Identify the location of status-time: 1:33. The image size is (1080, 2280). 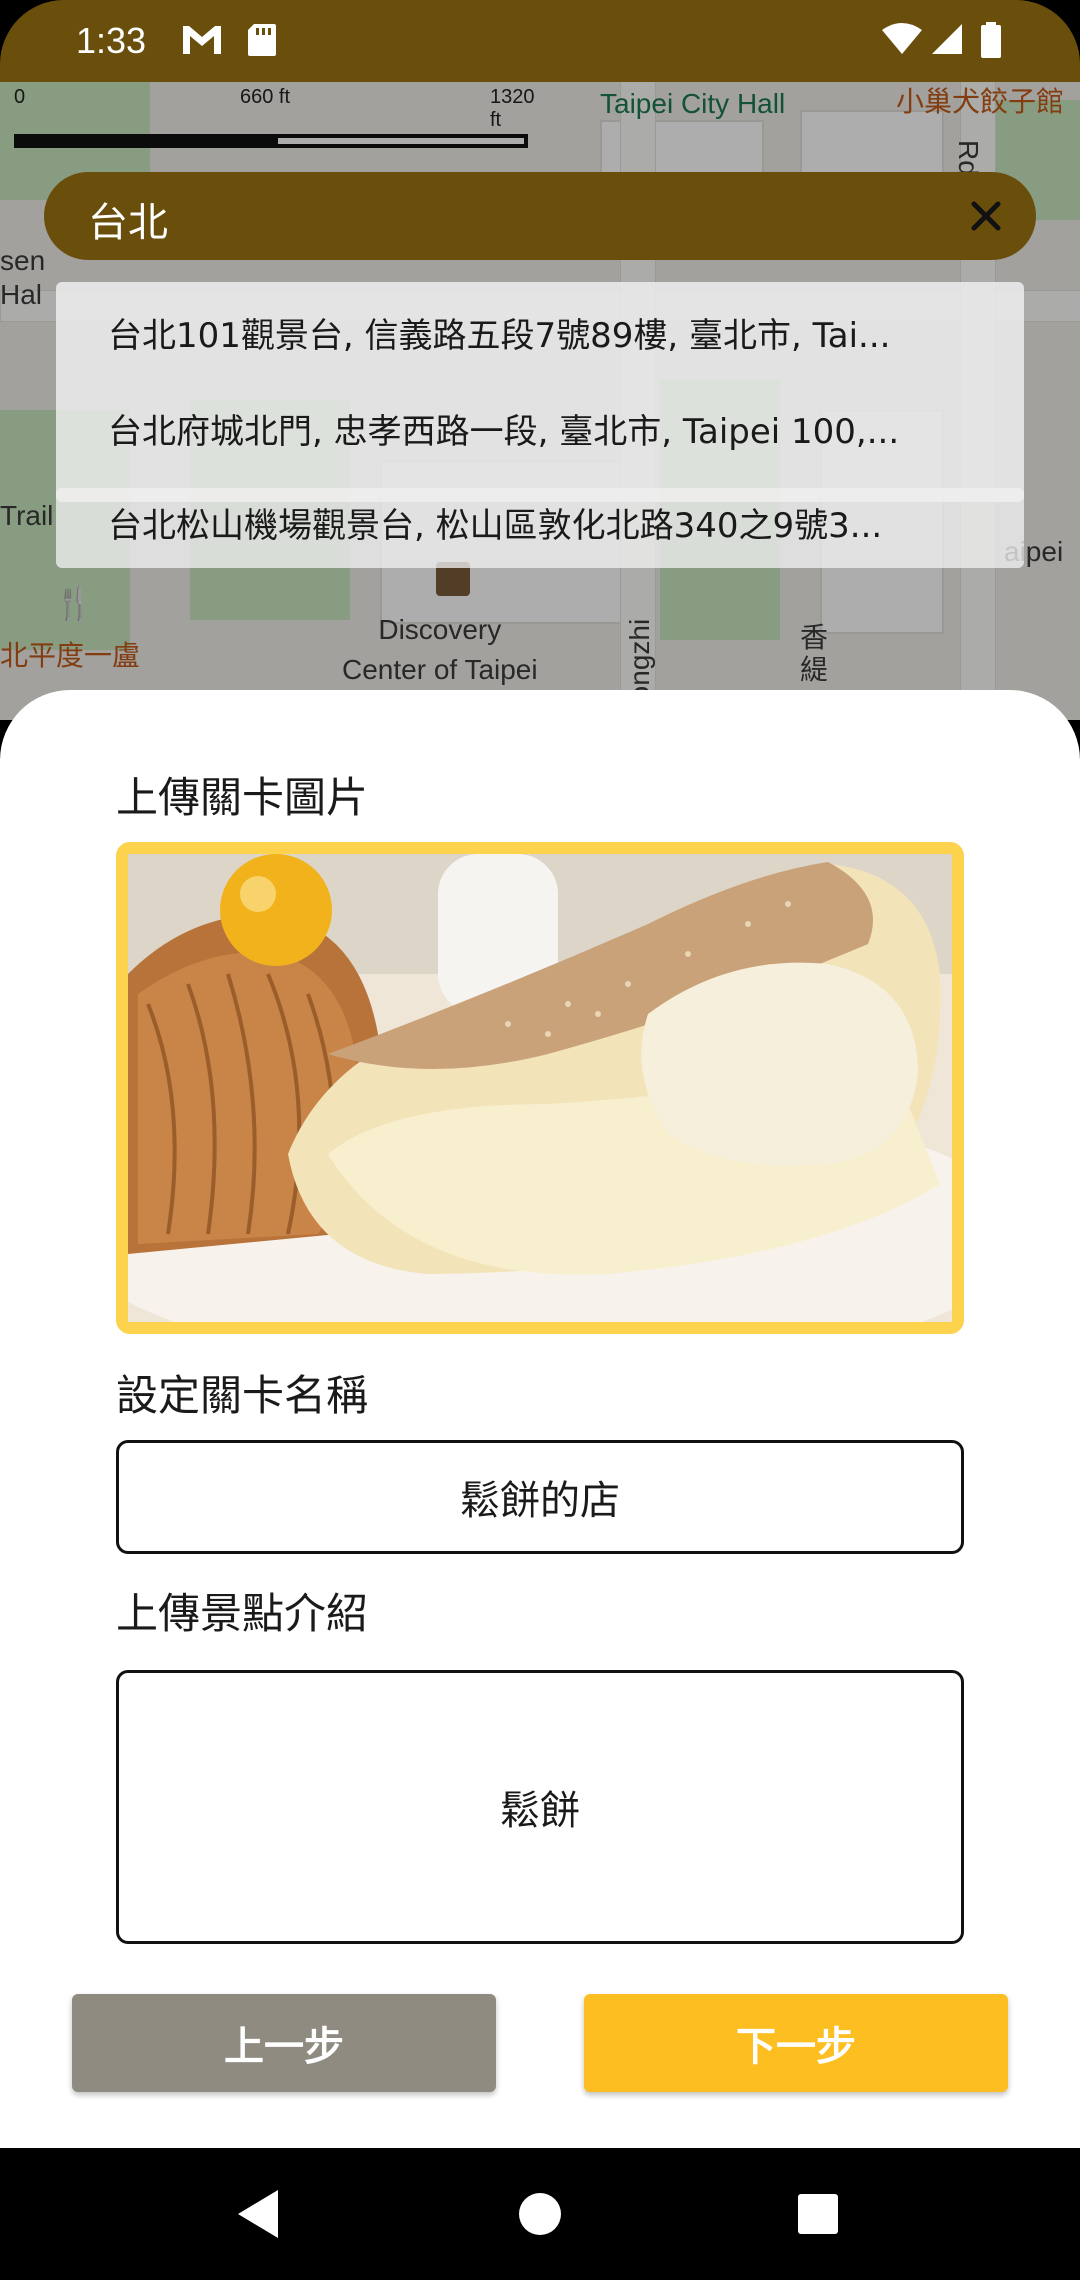
(111, 40).